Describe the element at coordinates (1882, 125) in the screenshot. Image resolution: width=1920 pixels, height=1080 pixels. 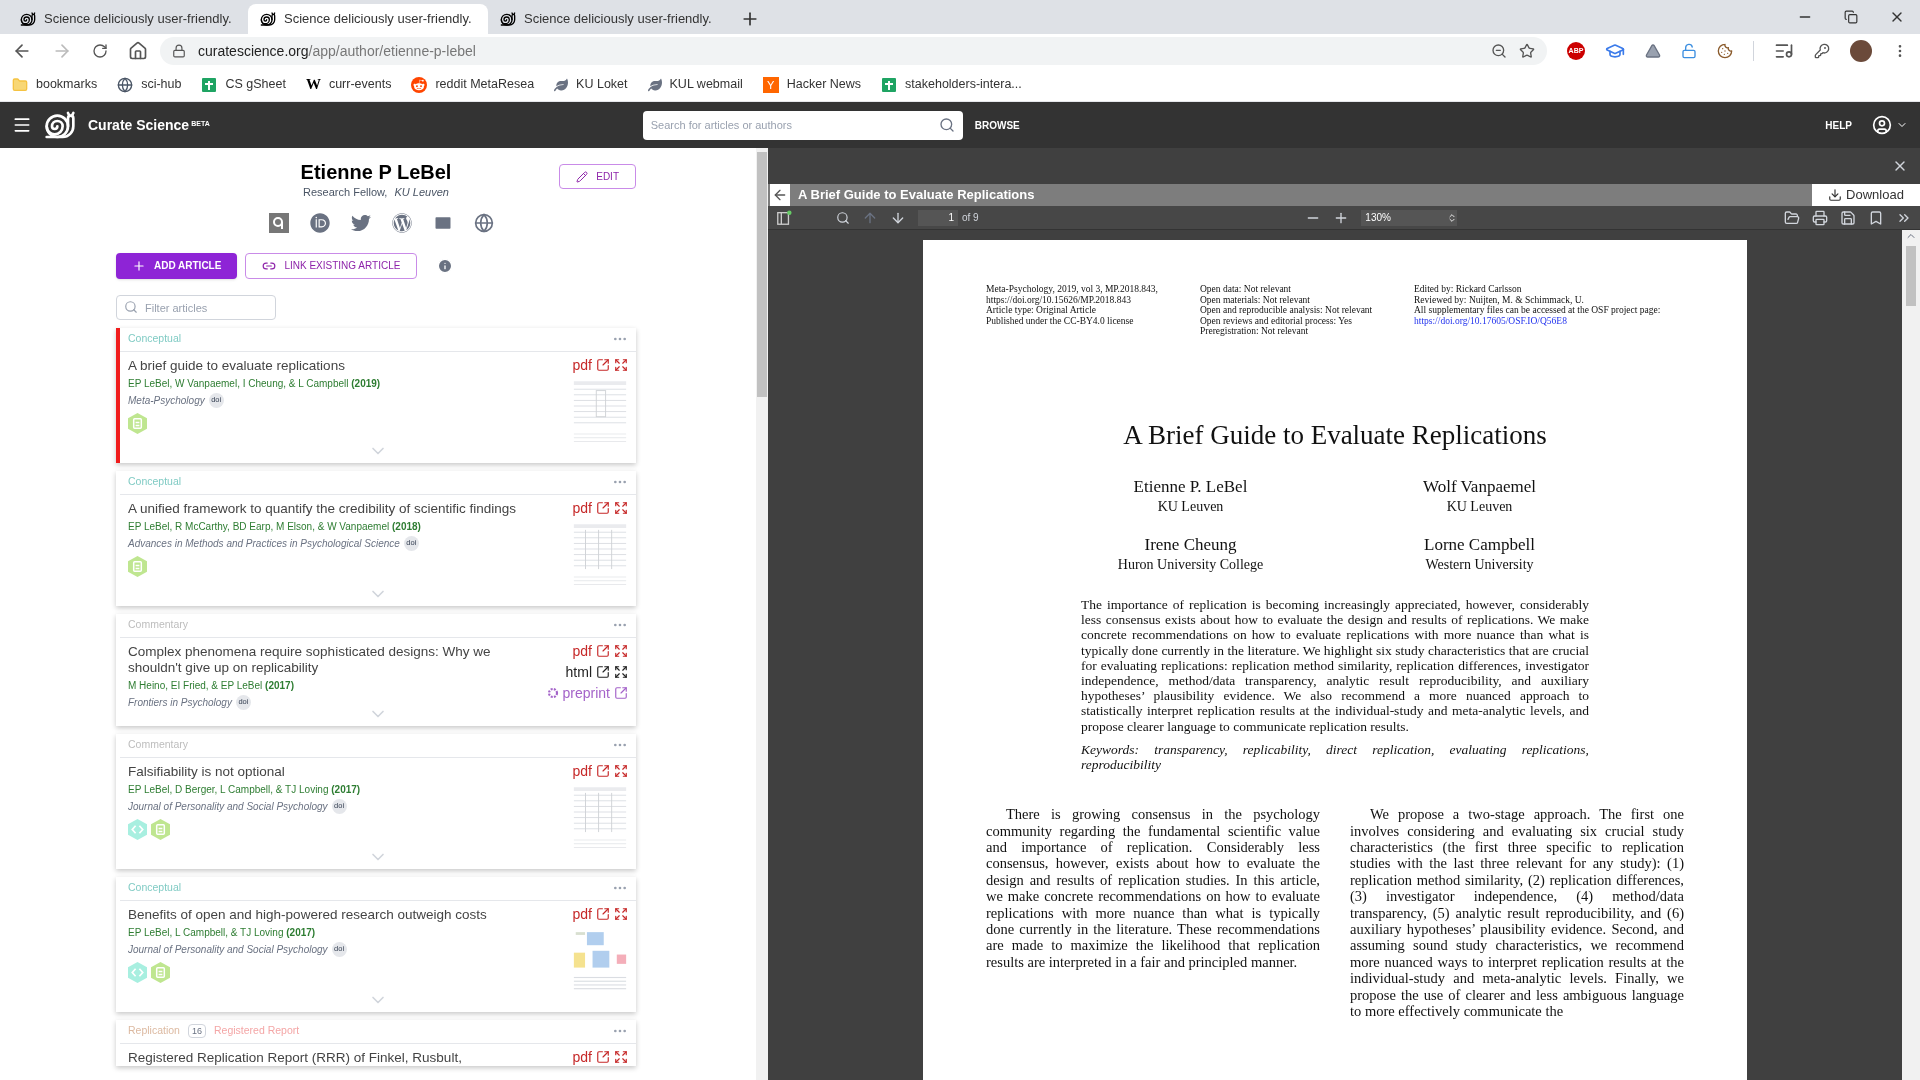
I see `account-icon` at that location.